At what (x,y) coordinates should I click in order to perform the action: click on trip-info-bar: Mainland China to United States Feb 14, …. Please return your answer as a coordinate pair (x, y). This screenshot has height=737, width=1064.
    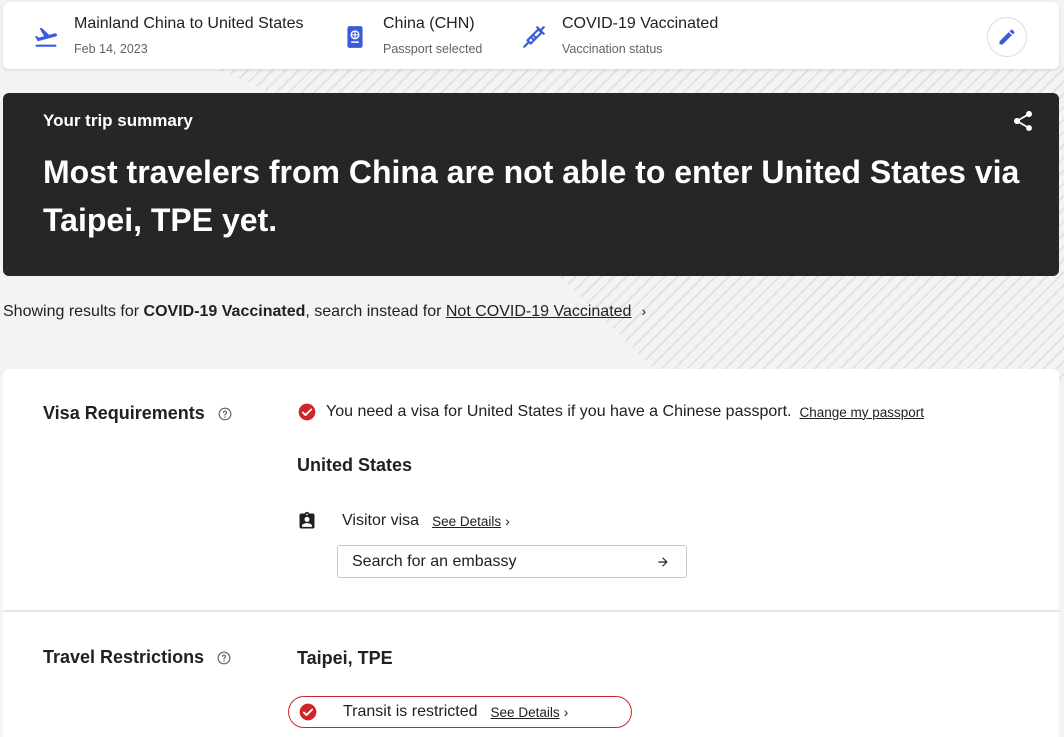
    Looking at the image, I should click on (531, 35).